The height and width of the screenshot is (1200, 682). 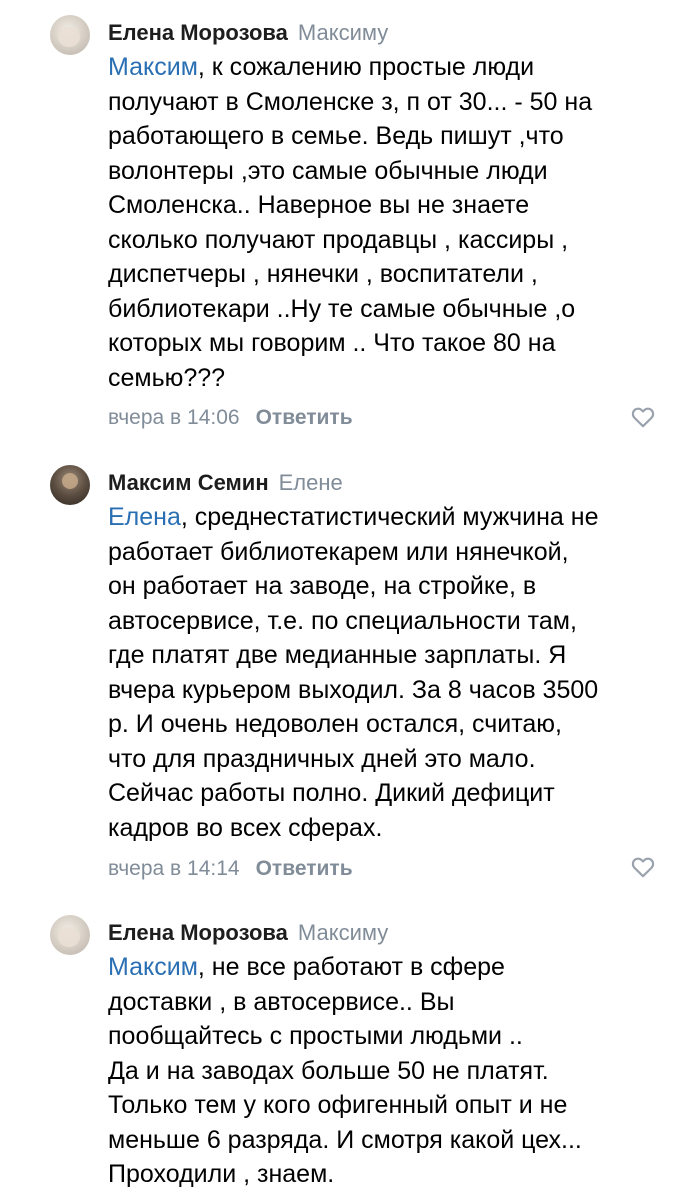 What do you see at coordinates (174, 868) in the screenshot?
I see `timestamp: вчера в 14:14` at bounding box center [174, 868].